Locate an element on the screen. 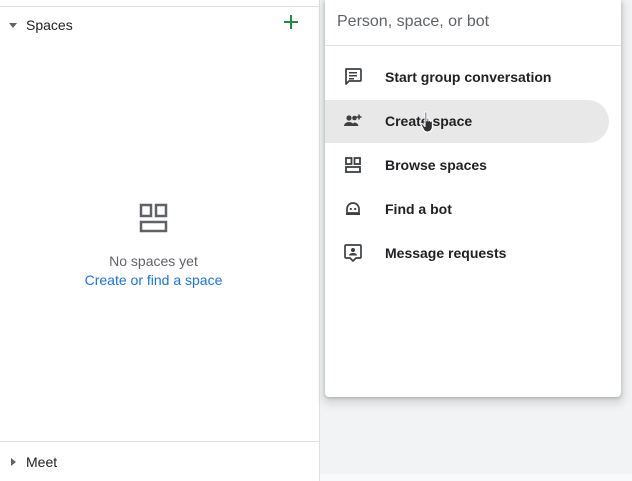 This screenshot has height=481, width=632. spaces-title: Spaces is located at coordinates (49, 25).